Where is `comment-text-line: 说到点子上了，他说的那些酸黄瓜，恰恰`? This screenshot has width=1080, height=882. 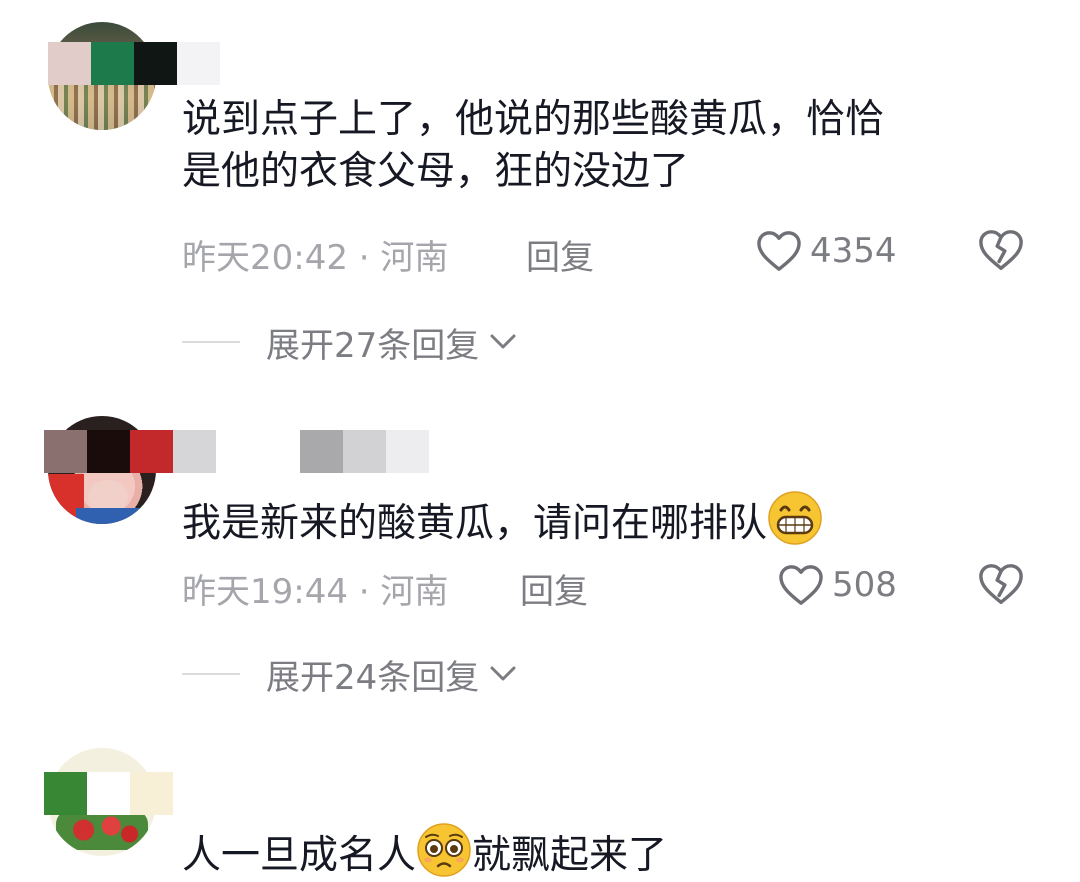 comment-text-line: 说到点子上了，他说的那些酸黄瓜，恰恰 is located at coordinates (533, 119).